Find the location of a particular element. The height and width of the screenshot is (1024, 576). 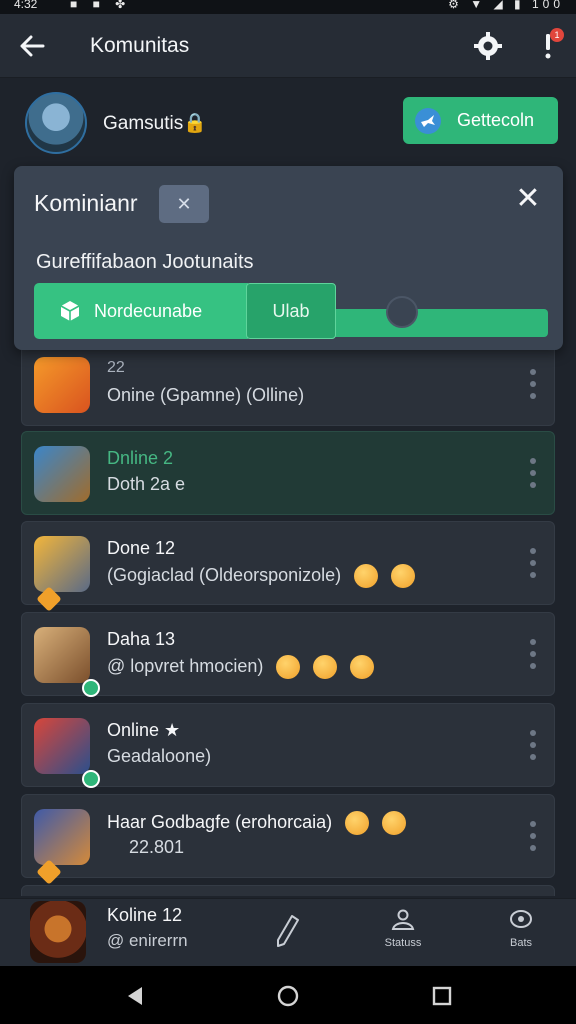

system-nav-bar is located at coordinates (288, 995).